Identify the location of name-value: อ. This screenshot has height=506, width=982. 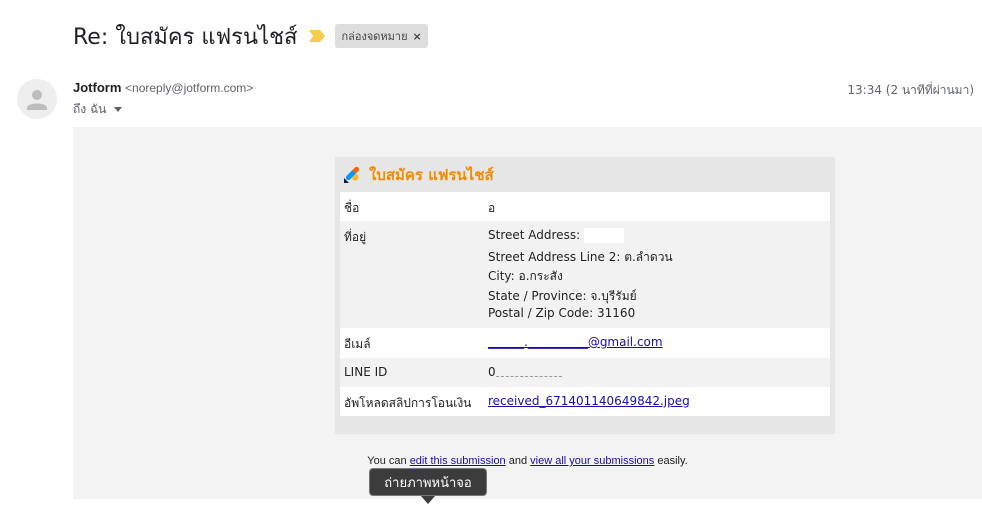
(492, 208).